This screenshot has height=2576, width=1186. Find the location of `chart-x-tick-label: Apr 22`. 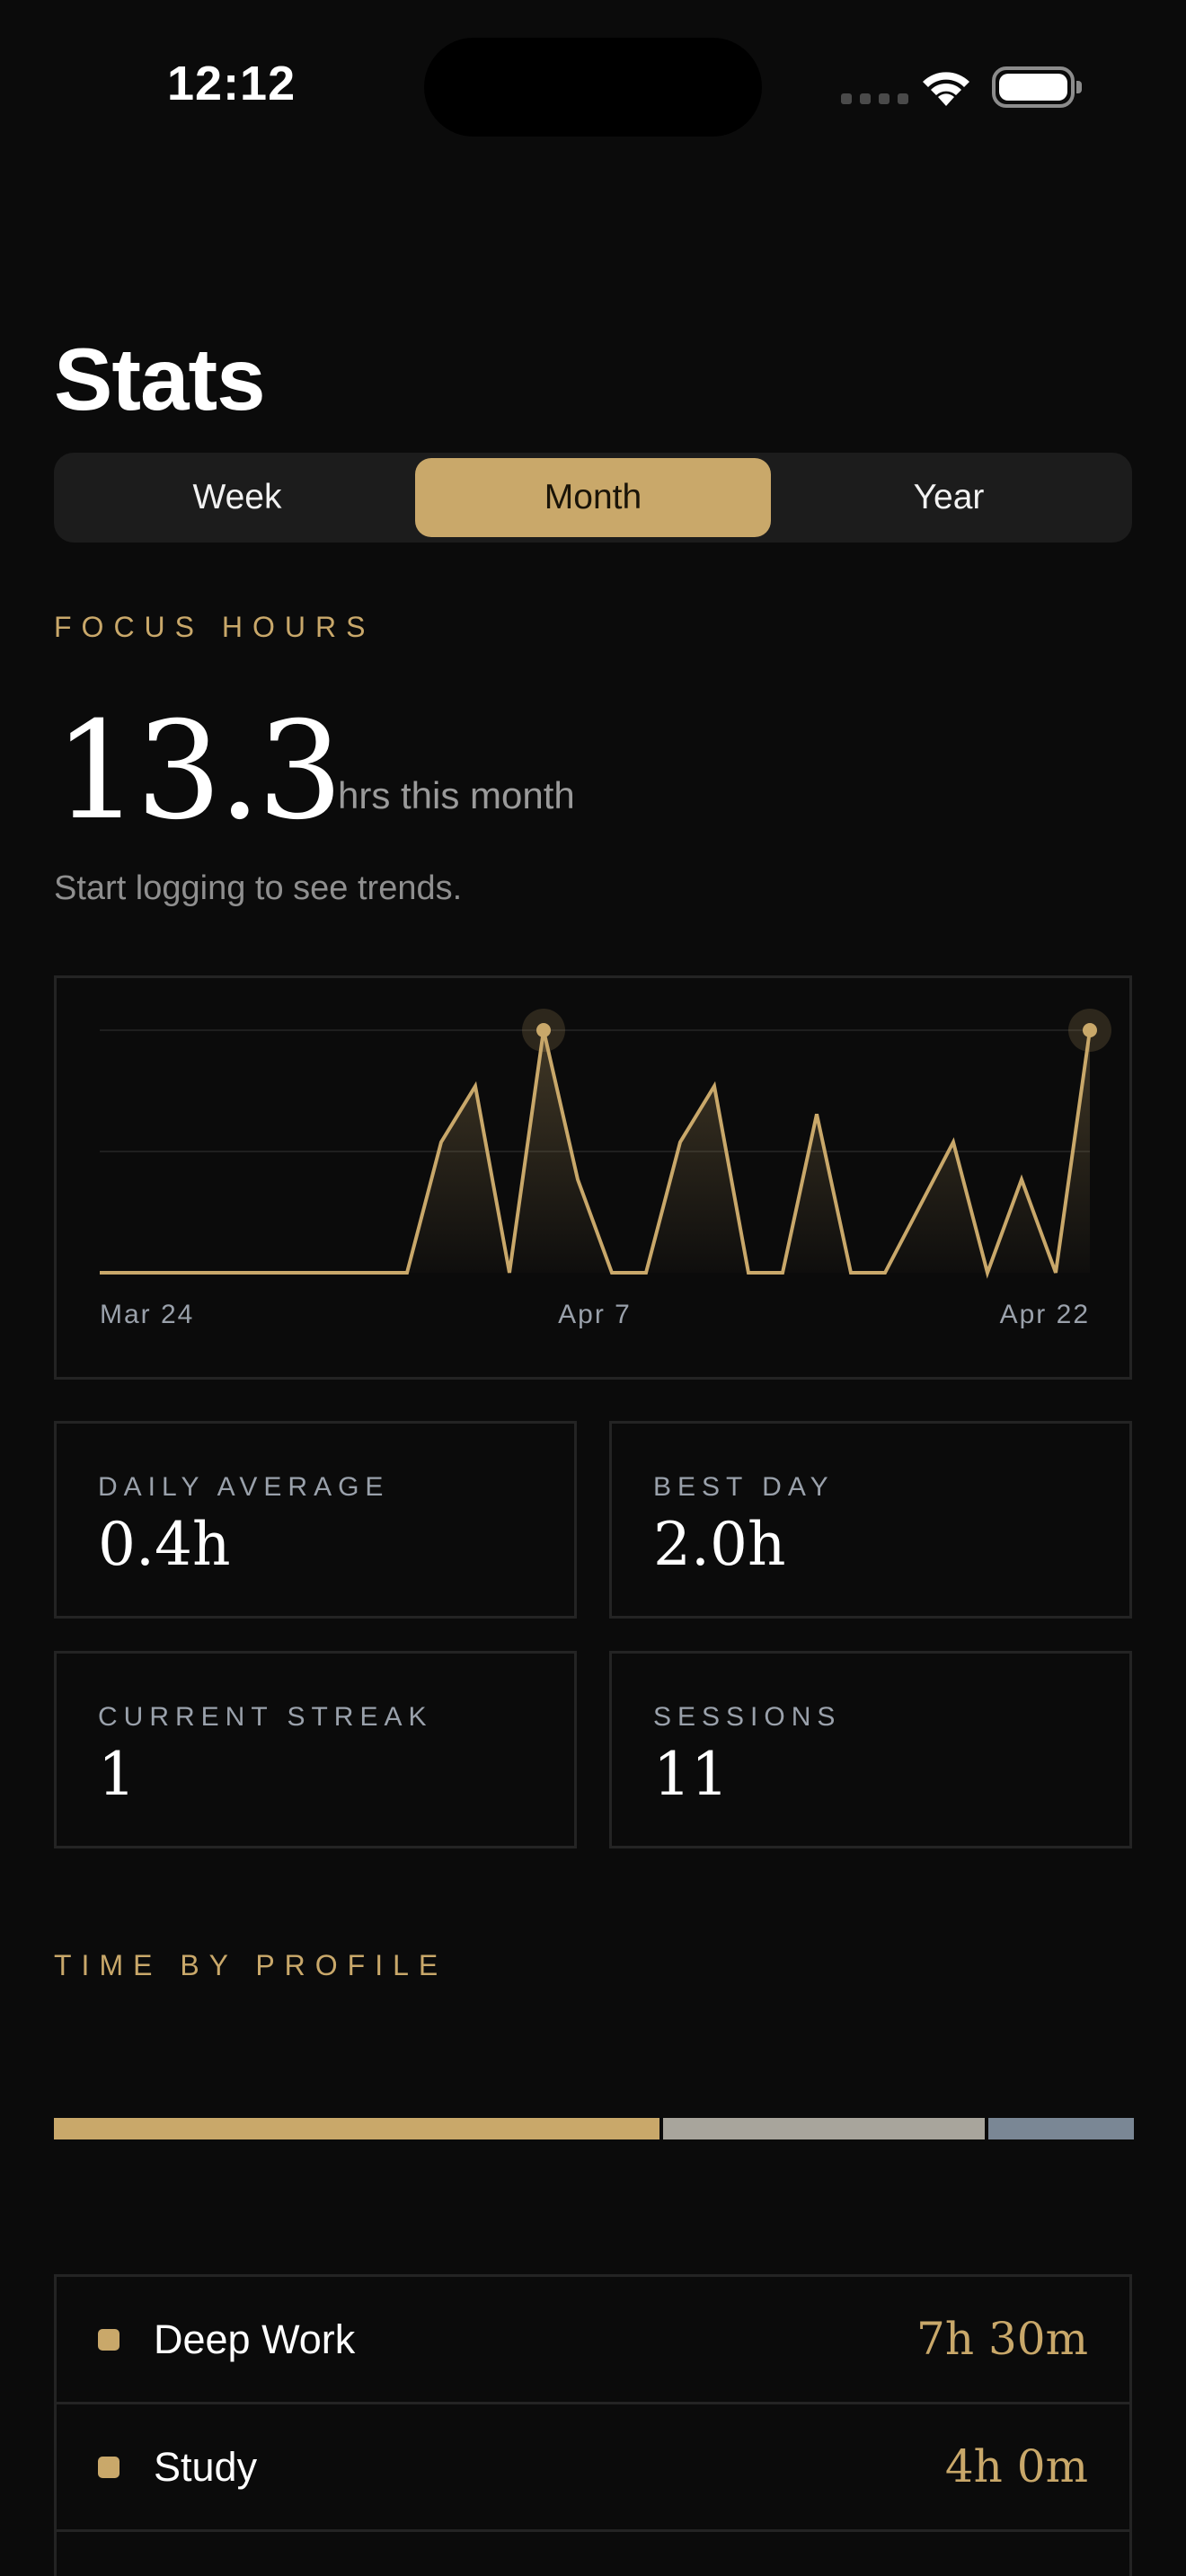

chart-x-tick-label: Apr 22 is located at coordinates (1045, 1314).